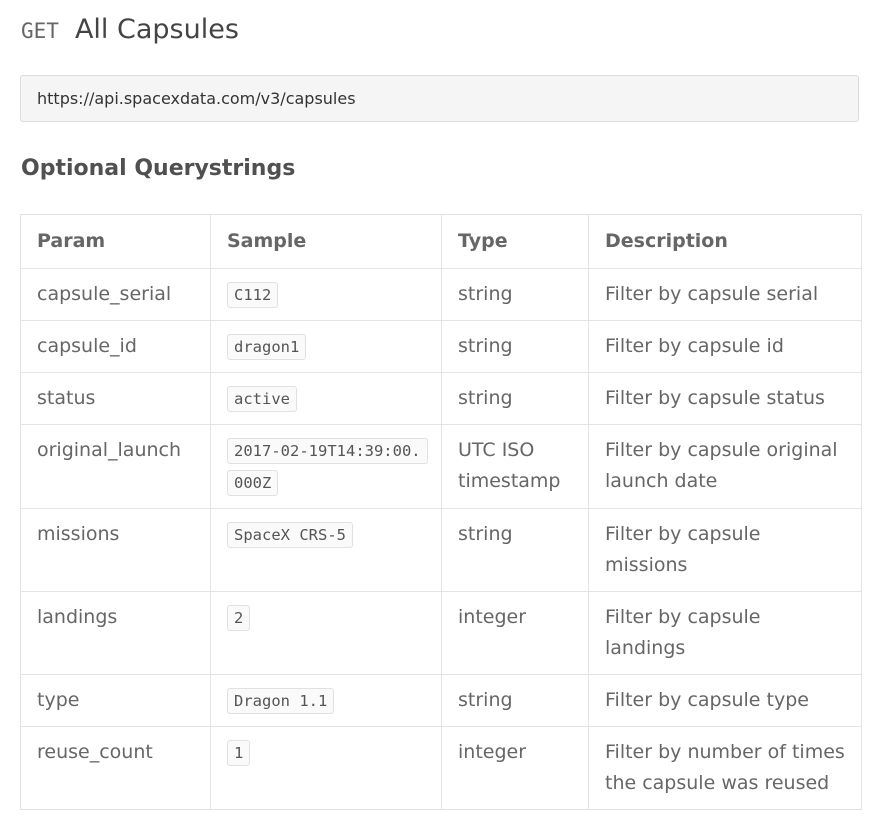  Describe the element at coordinates (326, 241) in the screenshot. I see `column-header-sample: Sample` at that location.